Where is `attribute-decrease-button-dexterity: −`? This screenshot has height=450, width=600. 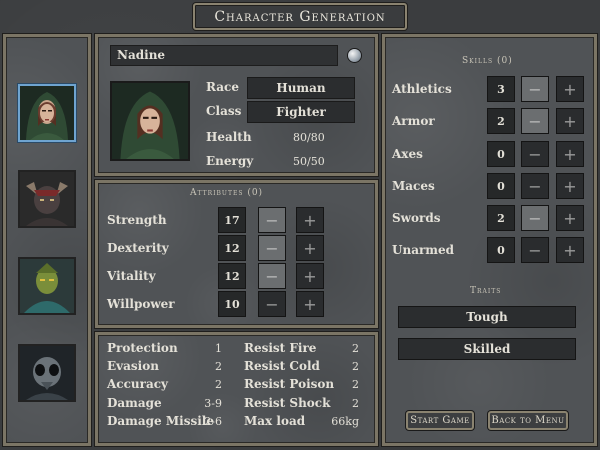
attribute-decrease-button-dexterity: − is located at coordinates (272, 248).